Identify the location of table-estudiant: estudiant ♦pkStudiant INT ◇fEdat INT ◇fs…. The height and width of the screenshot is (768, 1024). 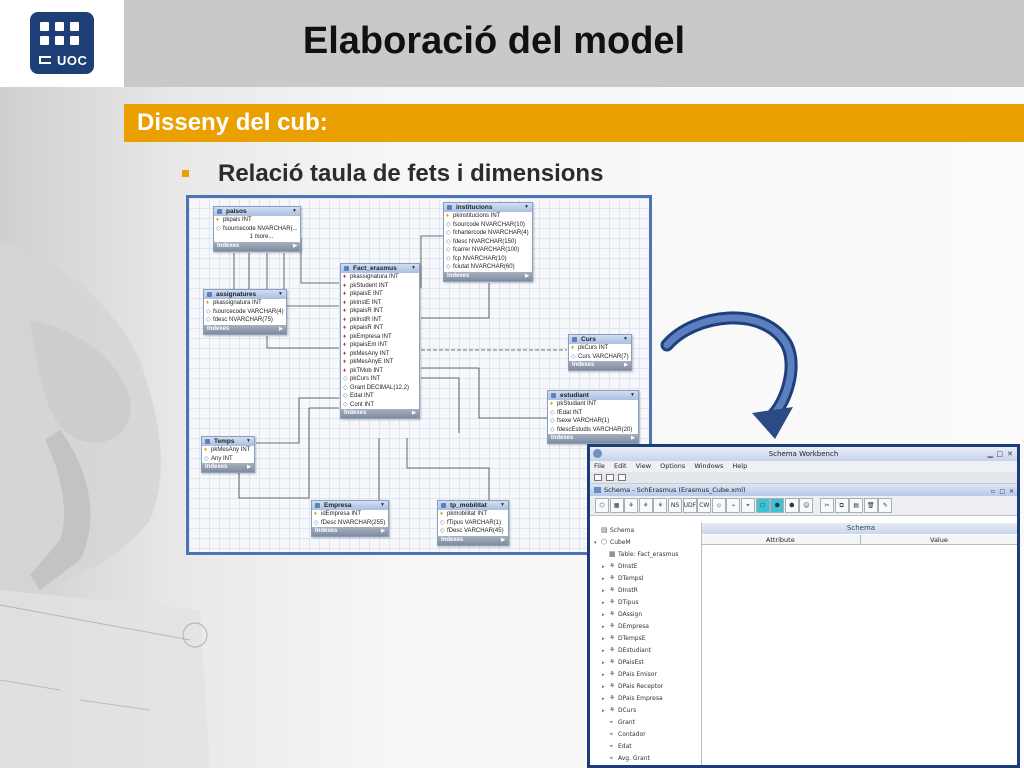
(593, 417).